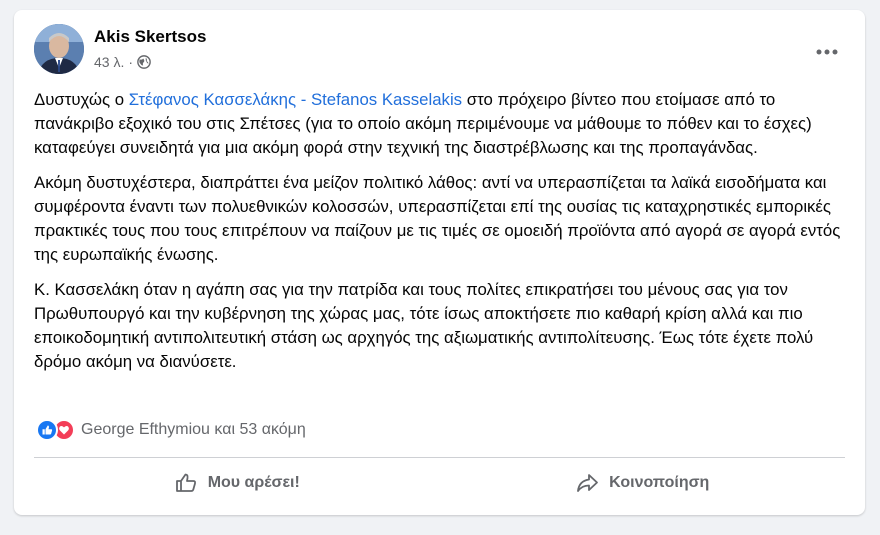  Describe the element at coordinates (185, 482) in the screenshot. I see `thumbs-up-icon` at that location.